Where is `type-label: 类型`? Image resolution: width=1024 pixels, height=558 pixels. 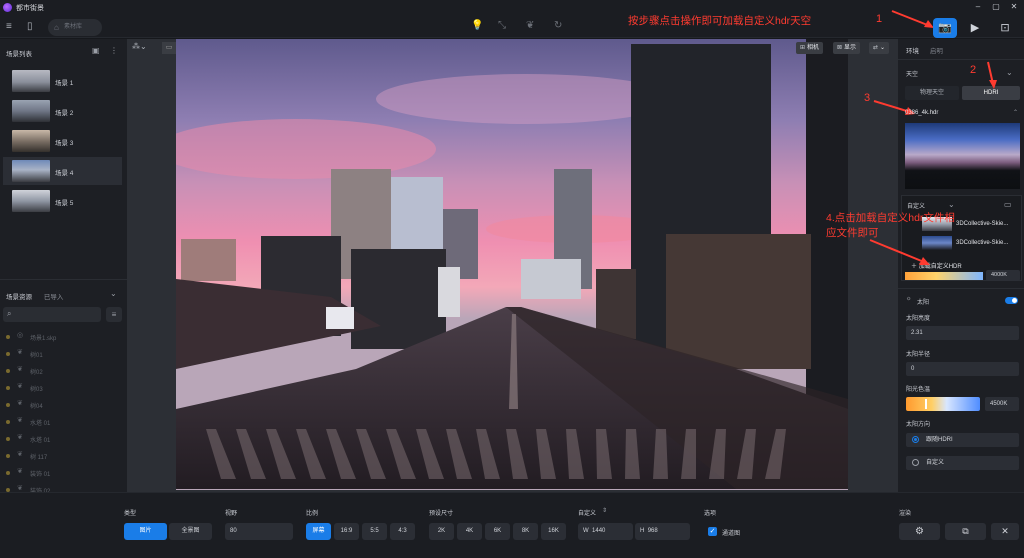
type-label: 类型 is located at coordinates (130, 514).